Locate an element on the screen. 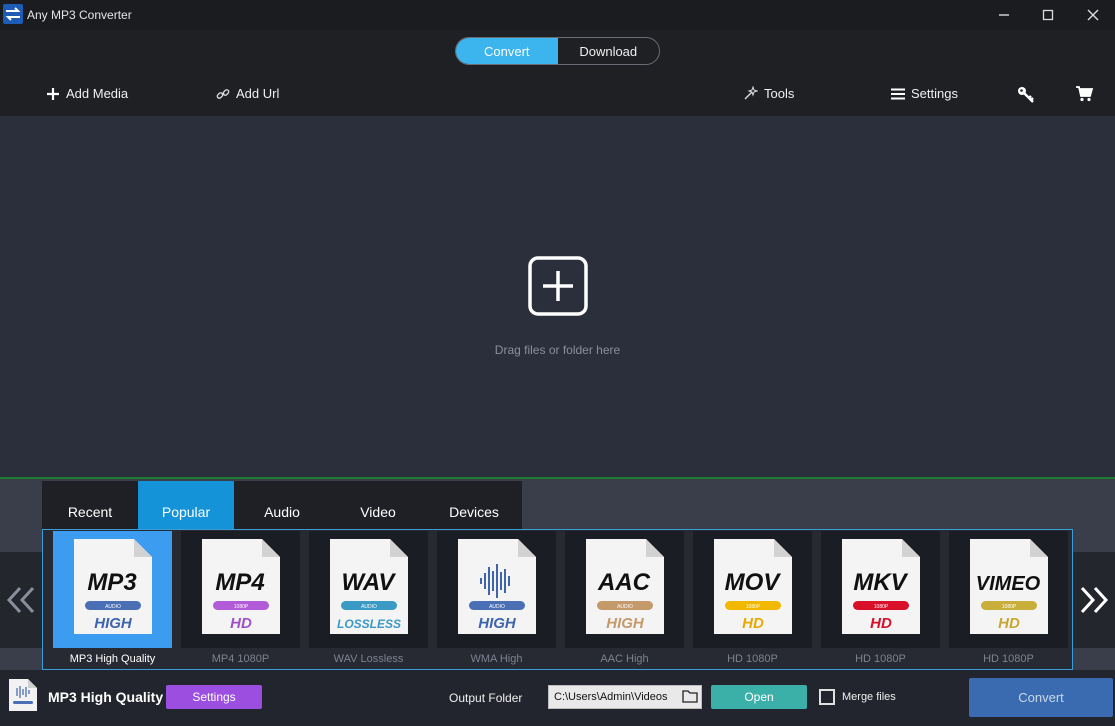  file-format-icon: MP3 AUDIO HIGH is located at coordinates (113, 586).